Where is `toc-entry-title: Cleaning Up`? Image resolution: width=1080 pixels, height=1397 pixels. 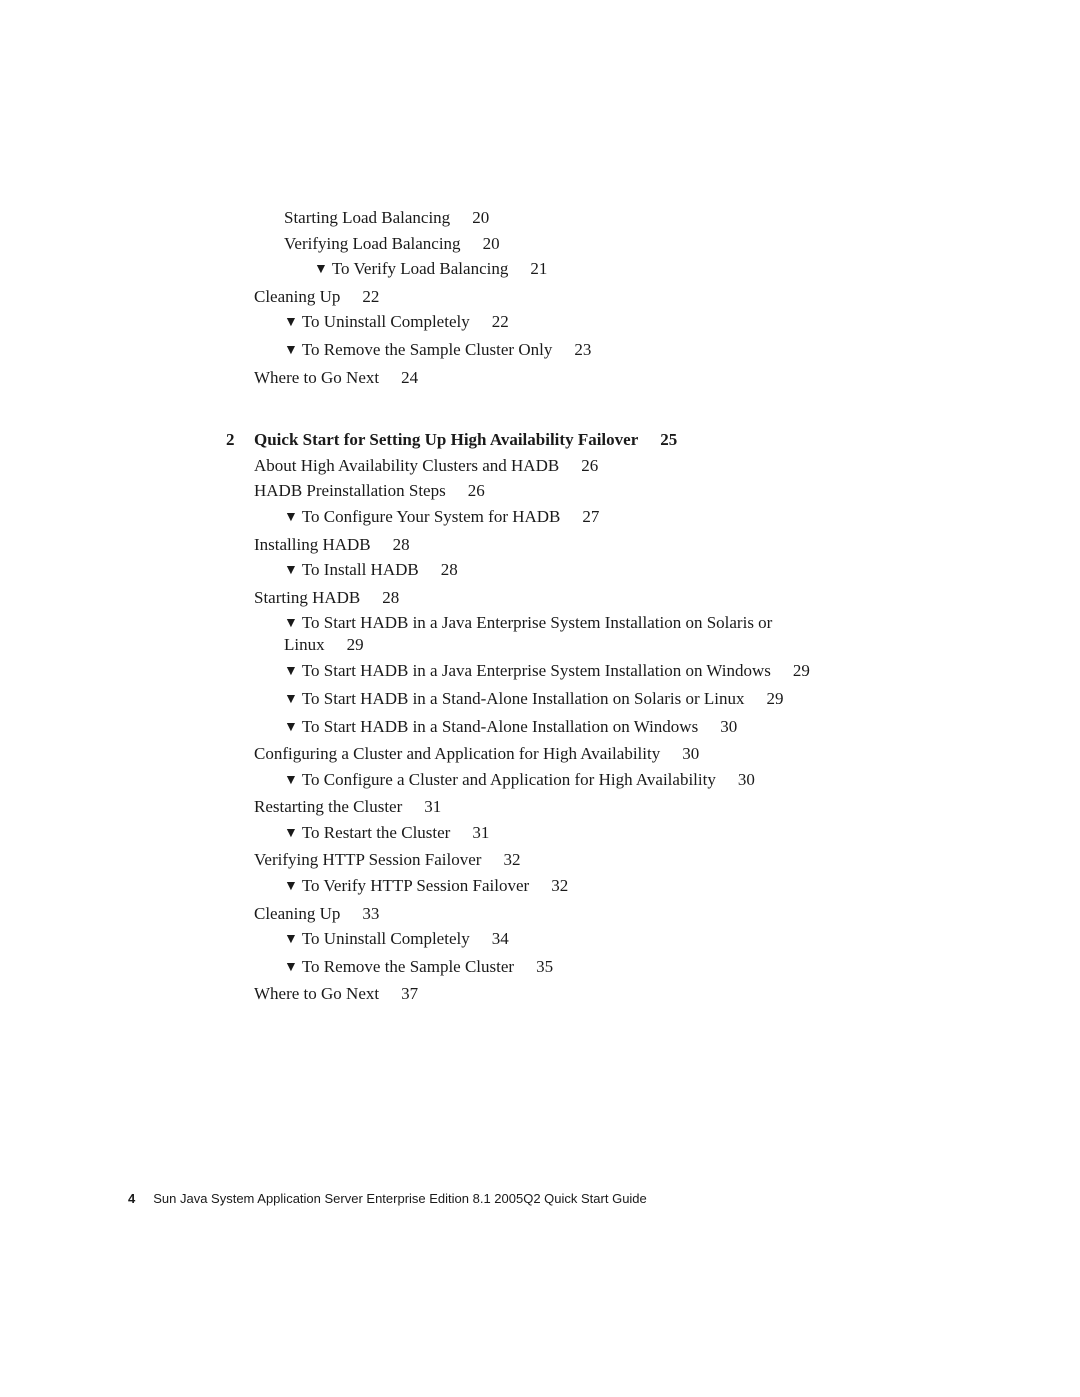
toc-entry-title: Cleaning Up is located at coordinates (297, 296).